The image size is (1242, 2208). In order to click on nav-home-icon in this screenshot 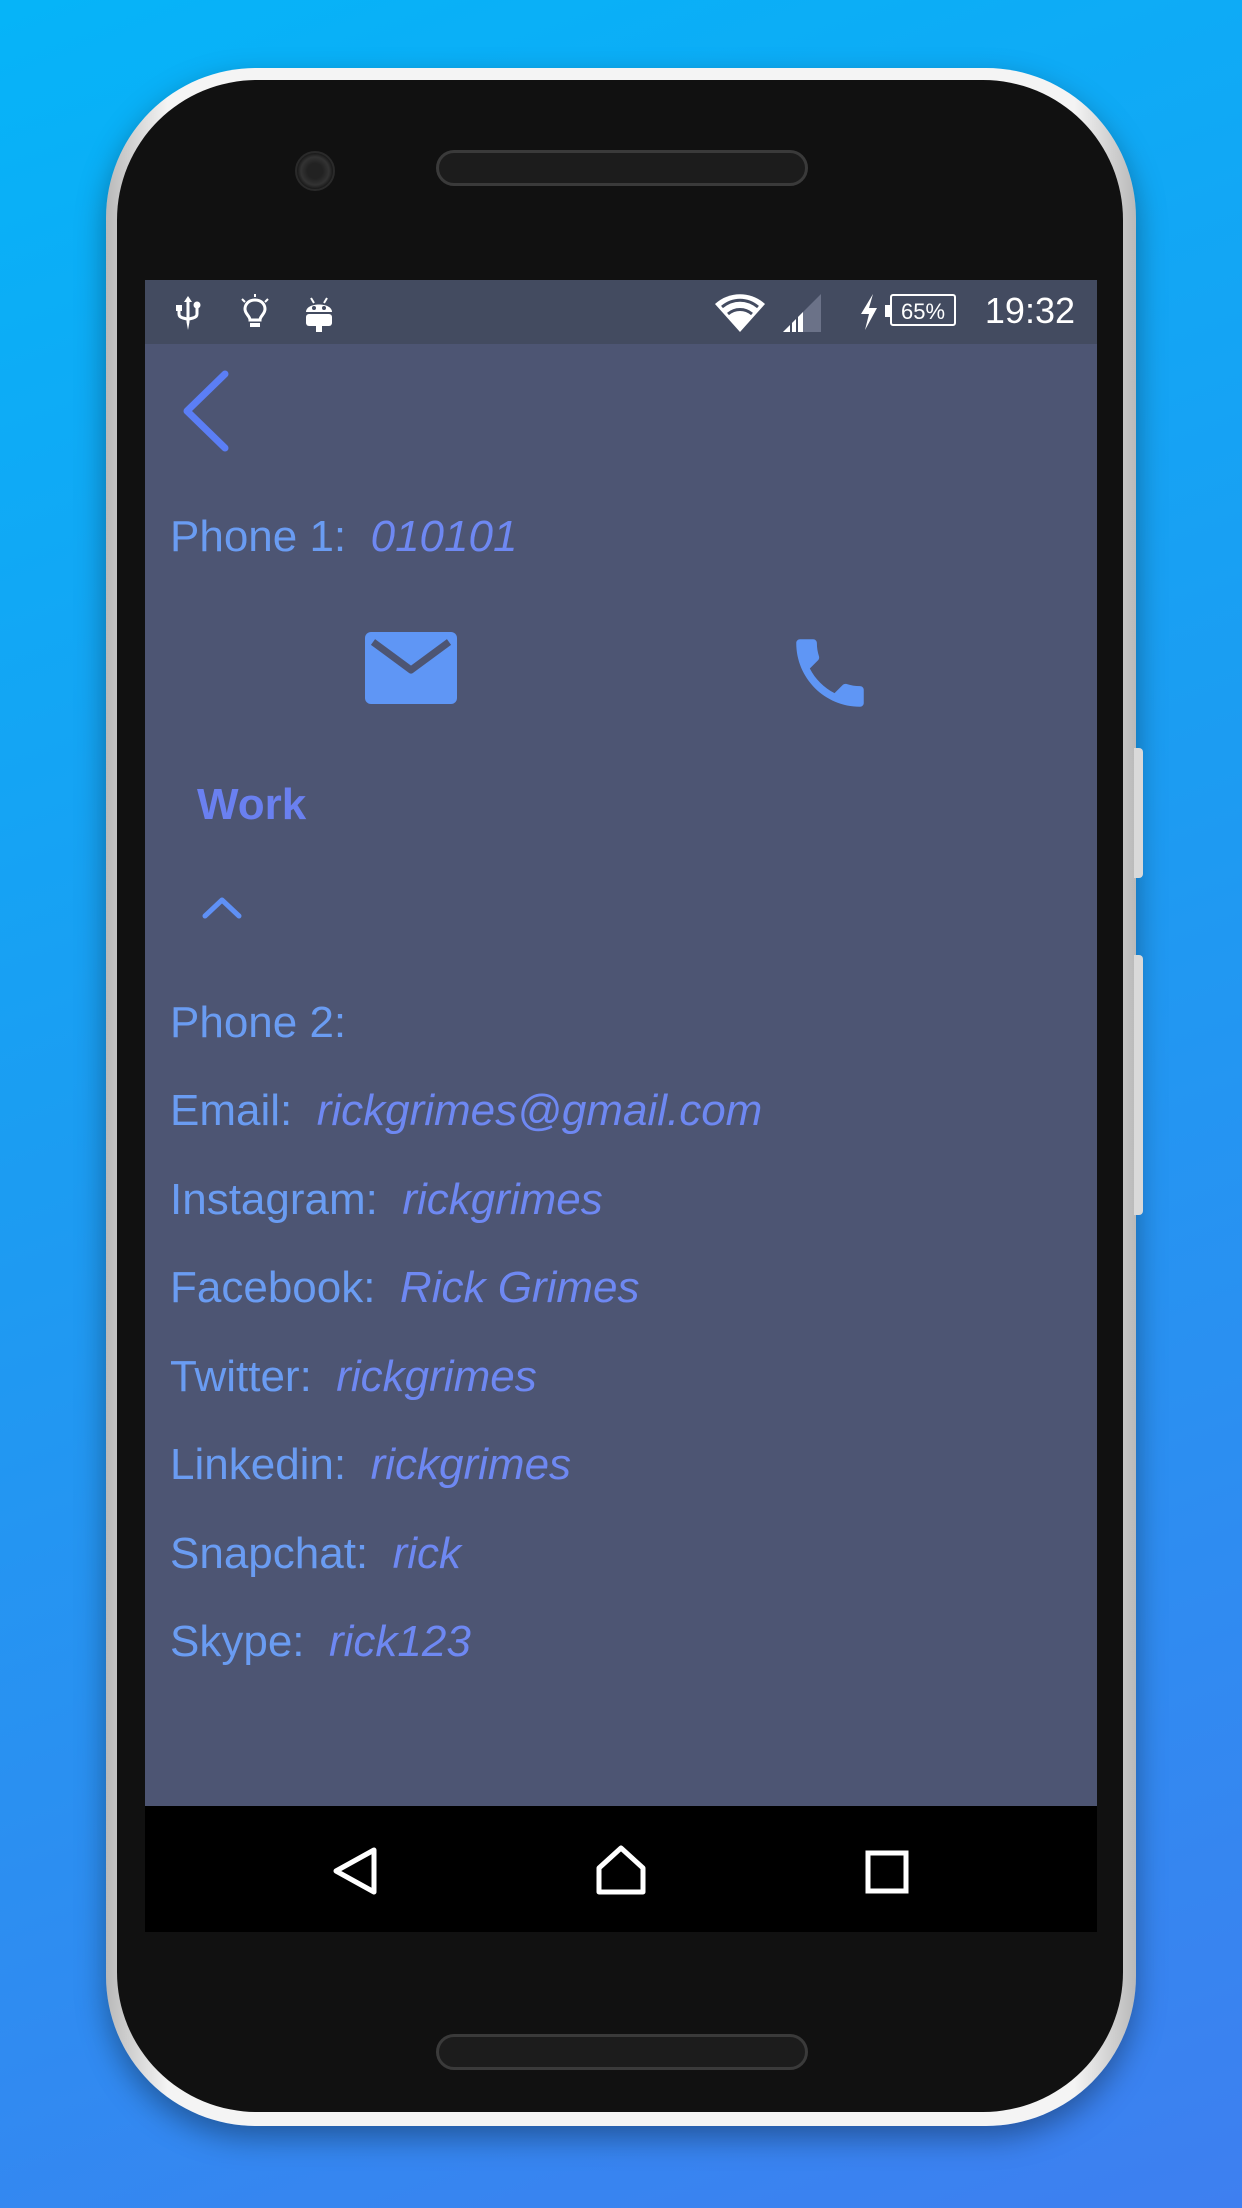, I will do `click(621, 1870)`.